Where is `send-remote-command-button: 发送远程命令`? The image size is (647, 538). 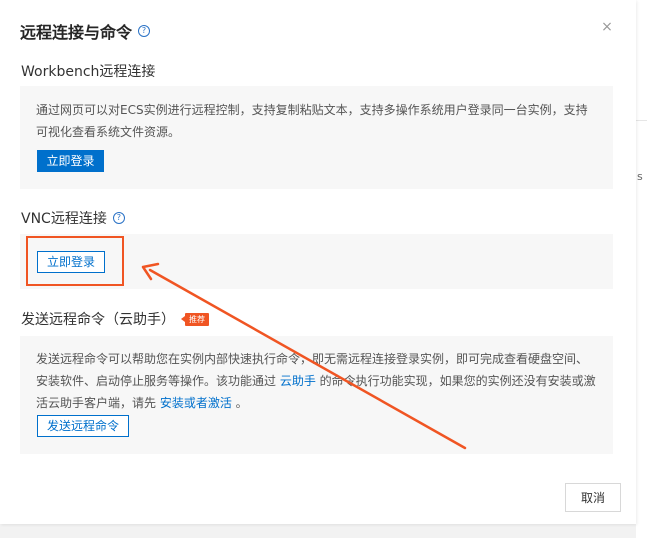 send-remote-command-button: 发送远程命令 is located at coordinates (83, 426).